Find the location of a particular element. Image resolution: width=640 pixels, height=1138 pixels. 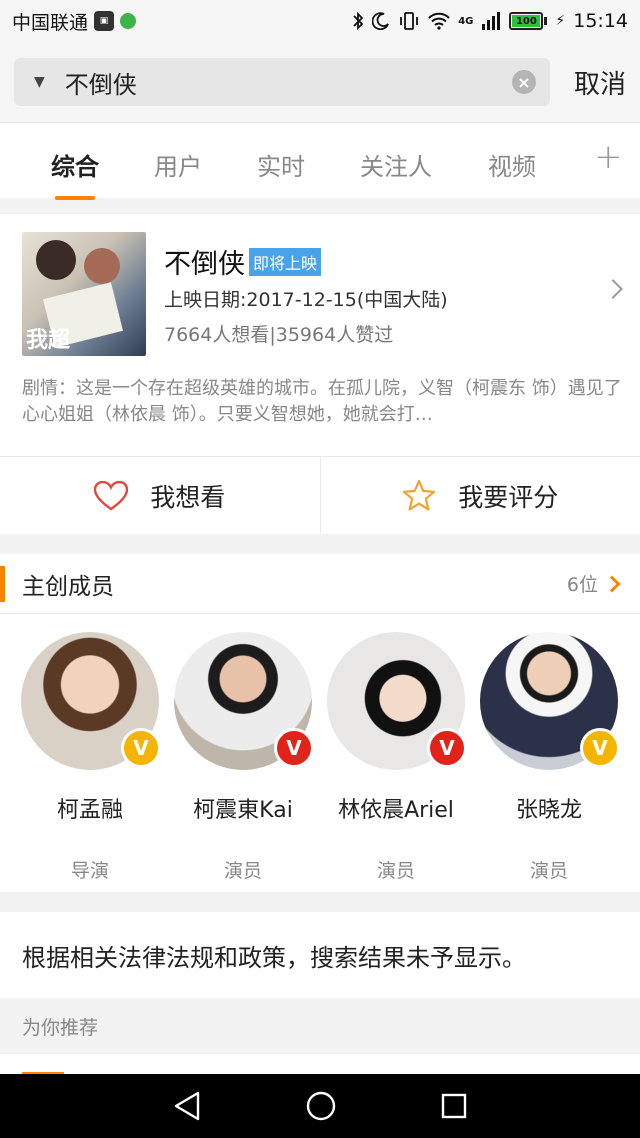

want-to-watch-button: 我想看 is located at coordinates (160, 495).